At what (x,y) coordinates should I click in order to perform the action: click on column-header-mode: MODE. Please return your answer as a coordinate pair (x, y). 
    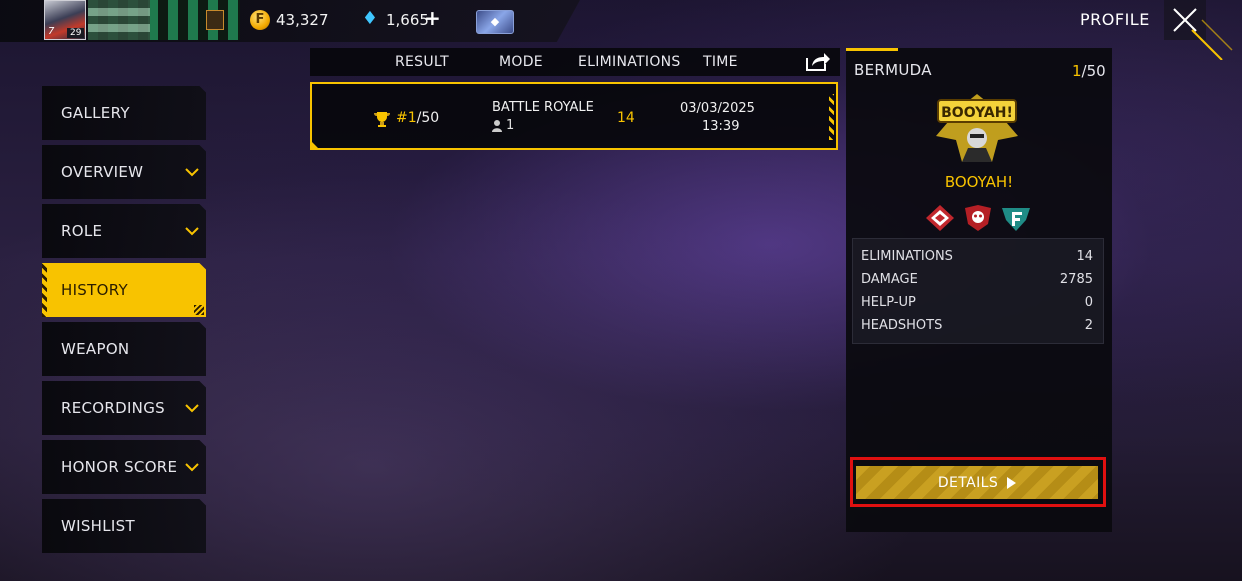
    Looking at the image, I should click on (521, 62).